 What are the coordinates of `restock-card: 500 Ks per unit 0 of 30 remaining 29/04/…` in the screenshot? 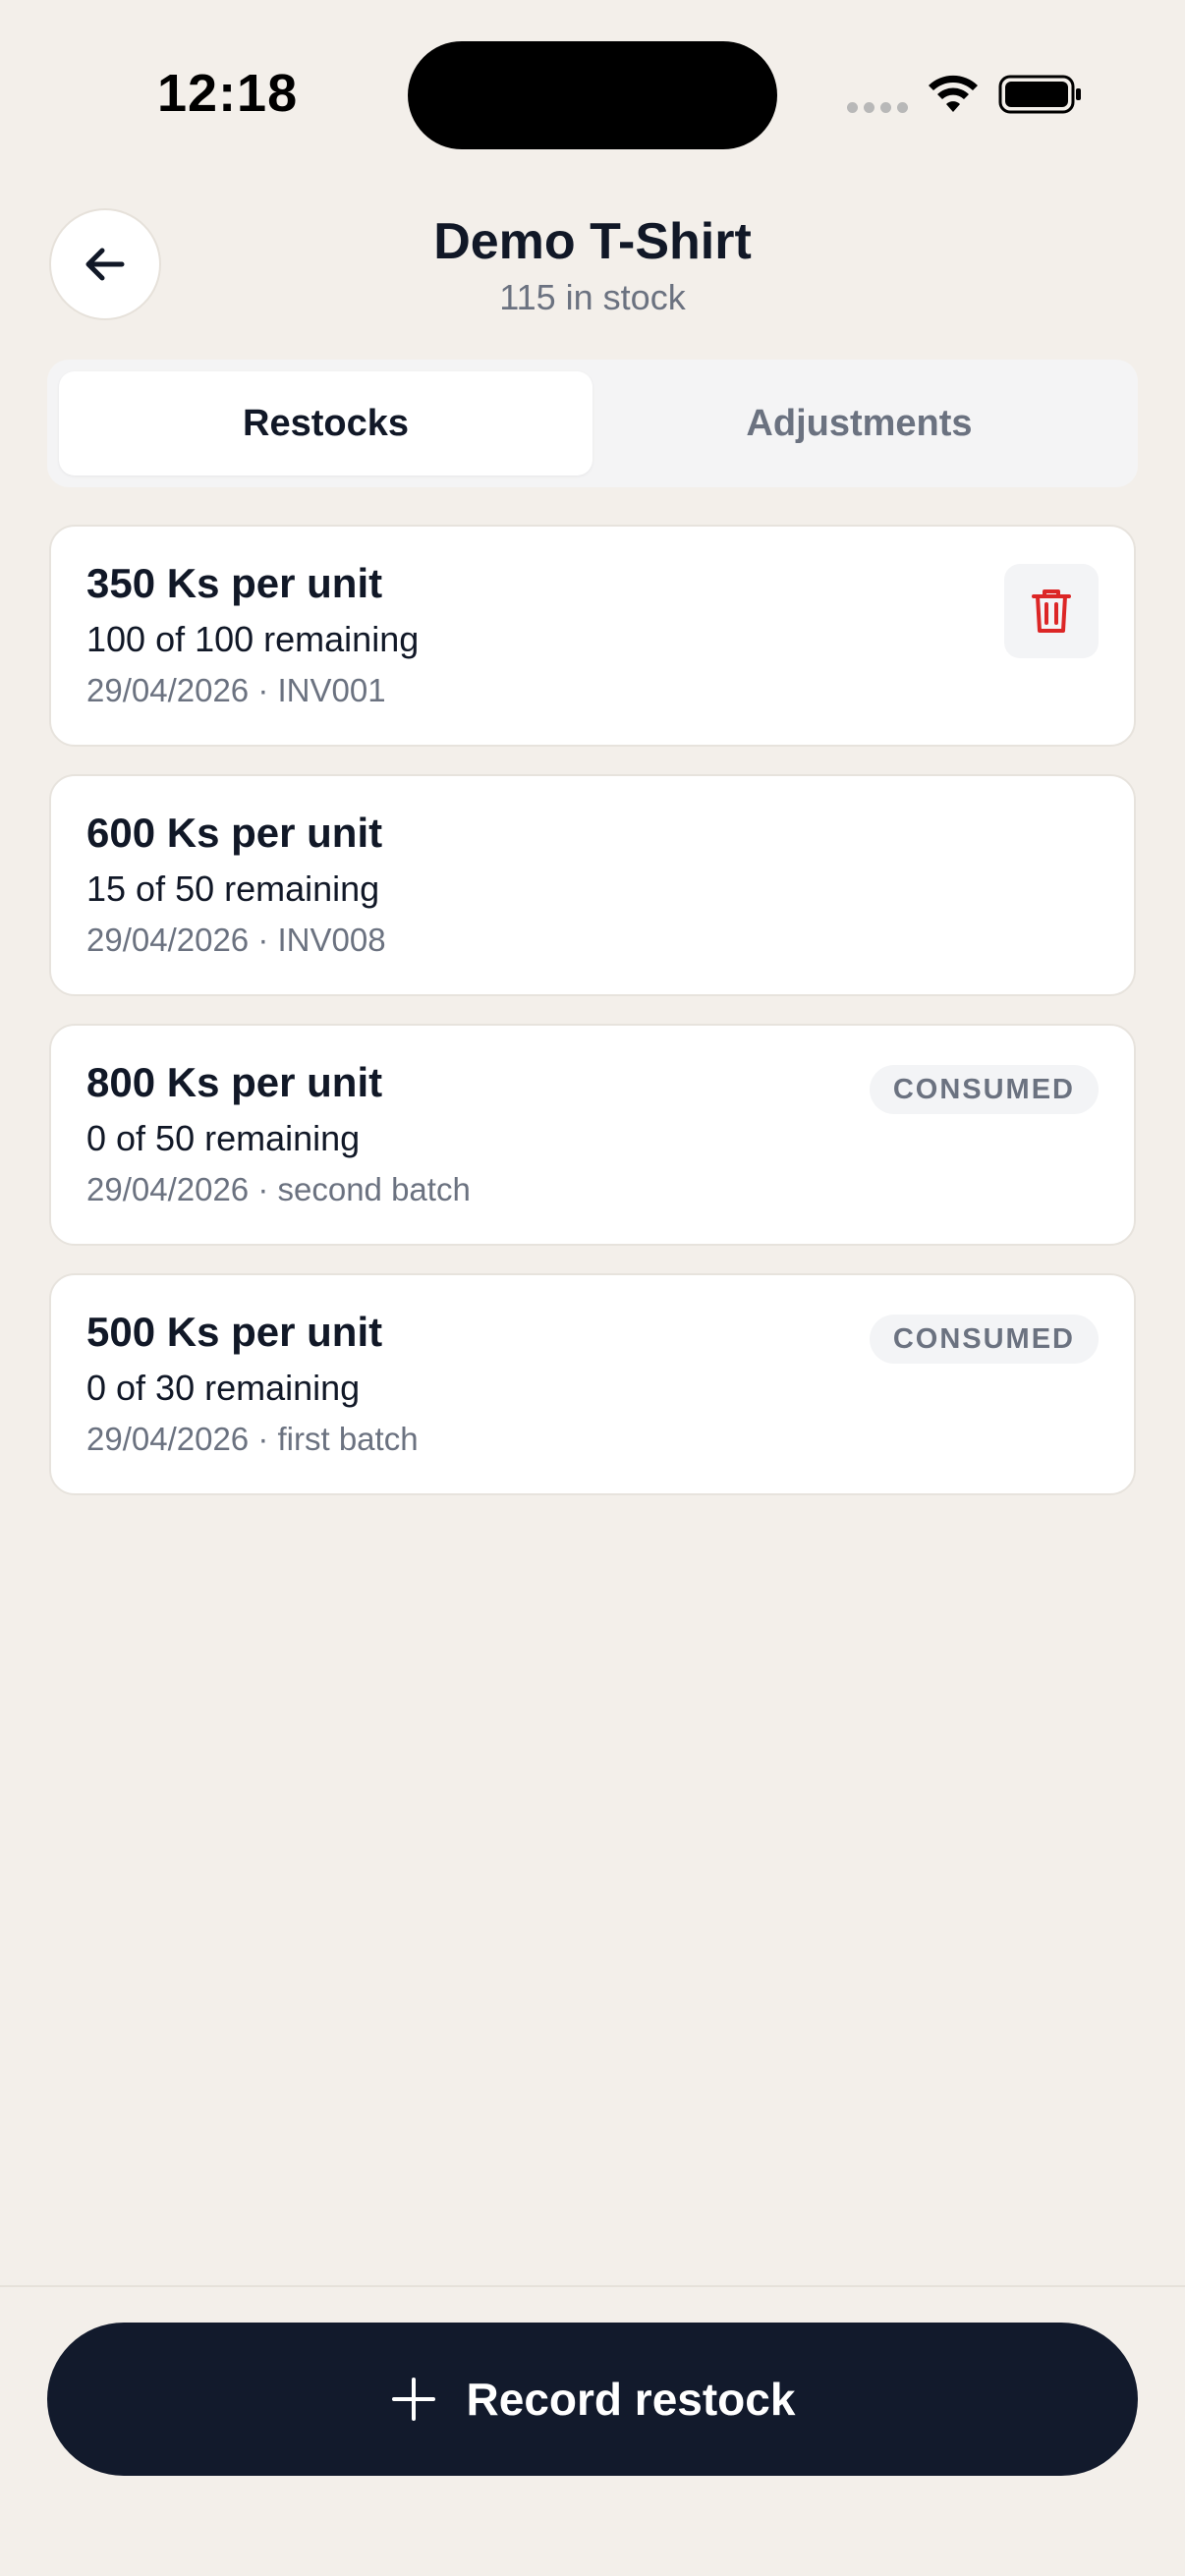 It's located at (592, 1384).